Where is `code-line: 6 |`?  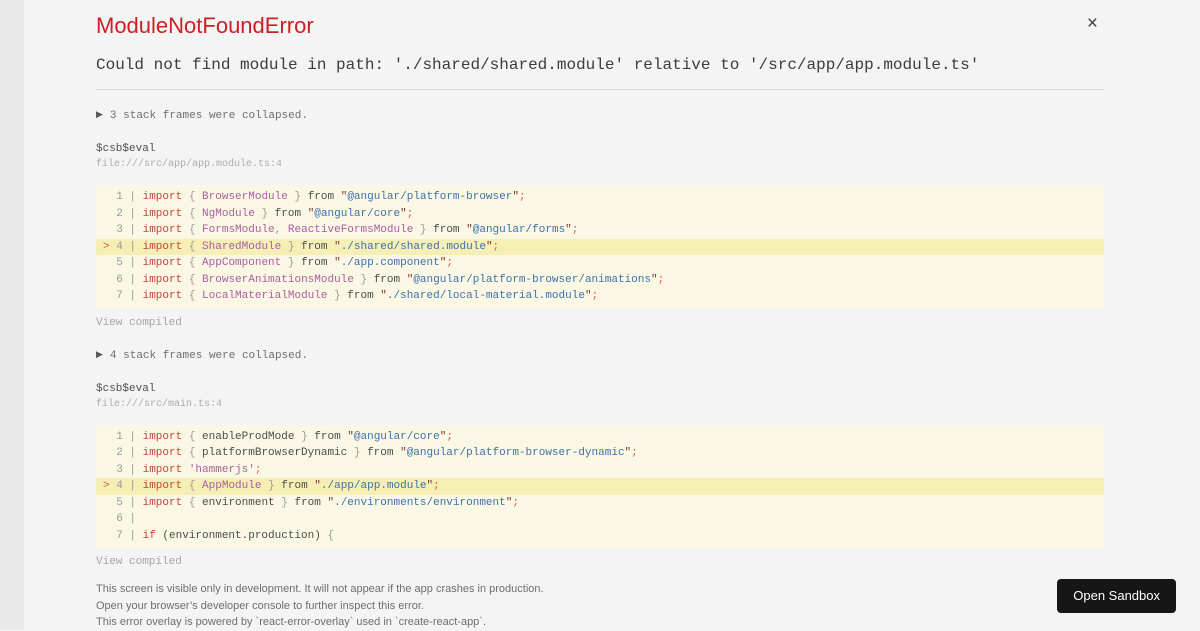 code-line: 6 | is located at coordinates (123, 519).